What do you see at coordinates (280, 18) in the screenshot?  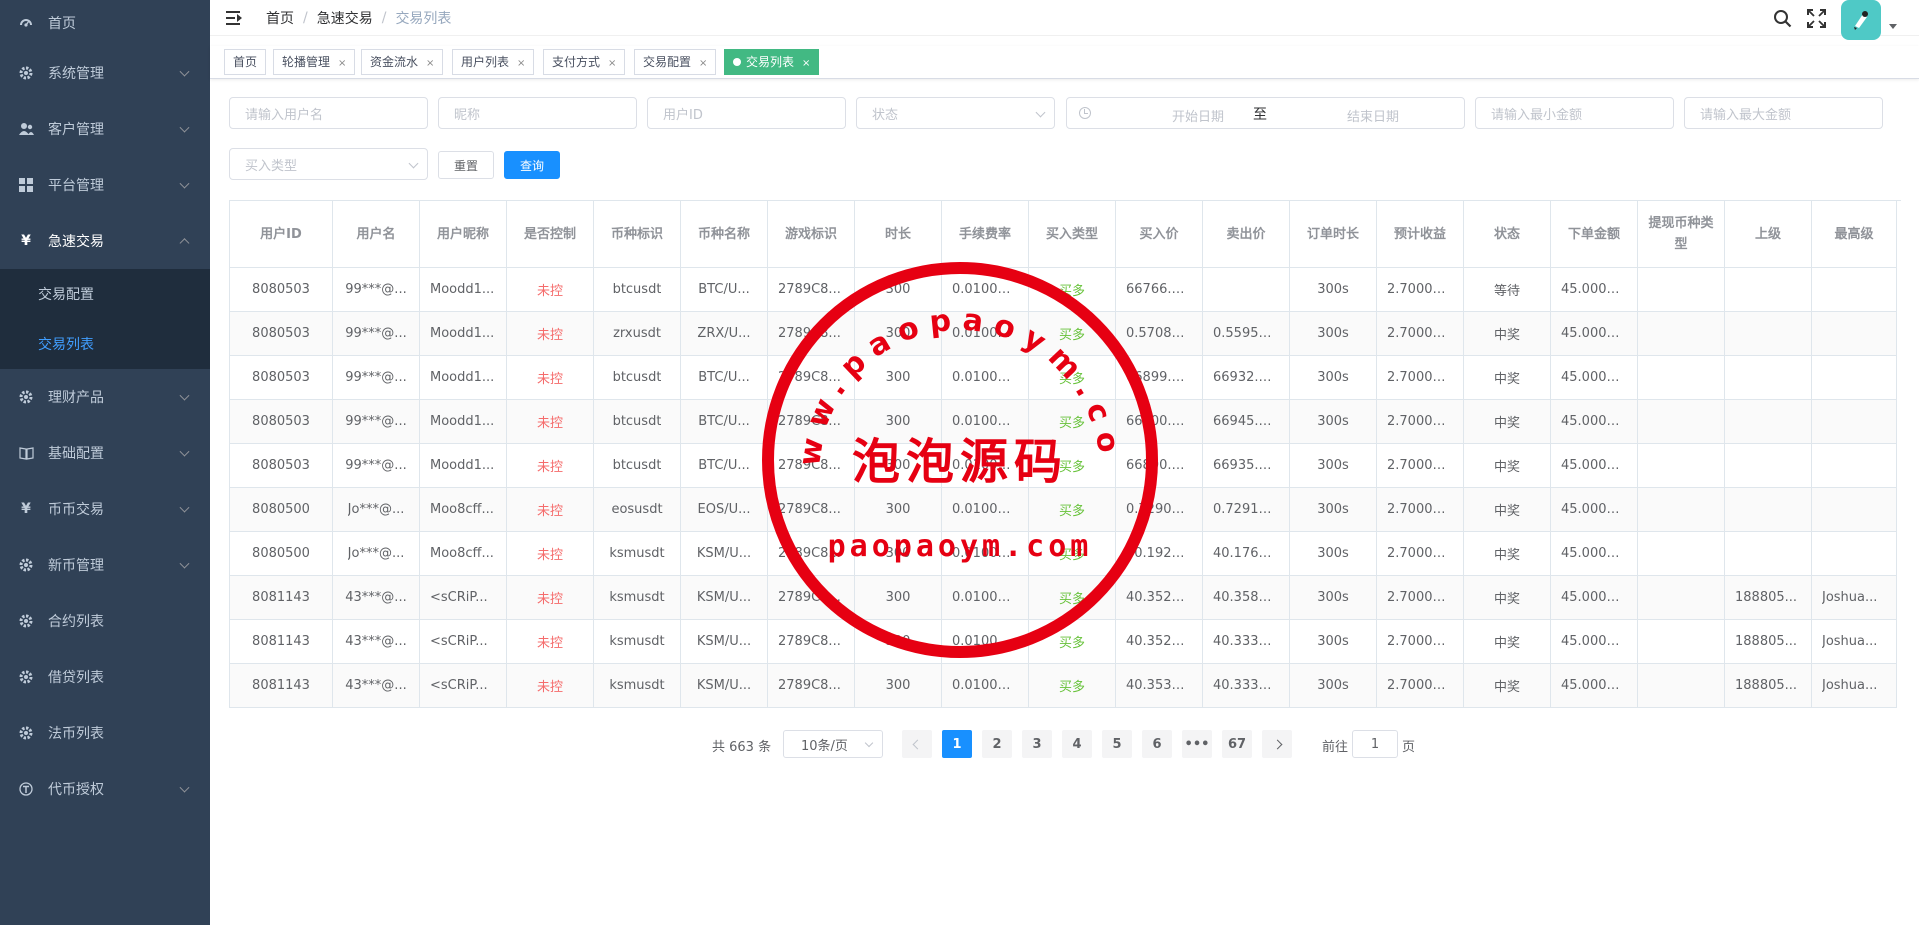 I see `breadcrumb-home: 首页` at bounding box center [280, 18].